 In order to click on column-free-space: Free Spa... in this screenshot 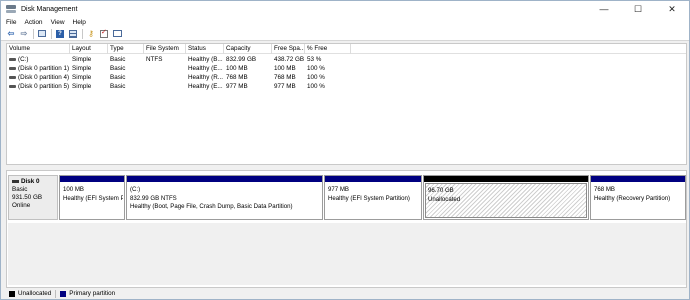, I will do `click(288, 49)`.